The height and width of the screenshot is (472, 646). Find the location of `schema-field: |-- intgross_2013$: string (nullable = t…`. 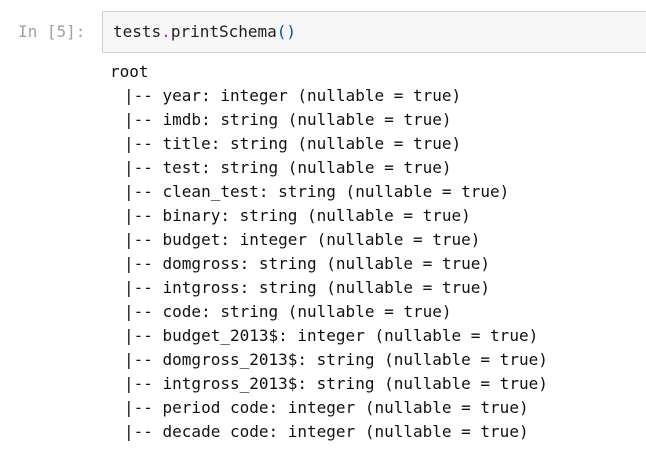

schema-field: |-- intgross_2013$: string (nullable = t… is located at coordinates (336, 383).